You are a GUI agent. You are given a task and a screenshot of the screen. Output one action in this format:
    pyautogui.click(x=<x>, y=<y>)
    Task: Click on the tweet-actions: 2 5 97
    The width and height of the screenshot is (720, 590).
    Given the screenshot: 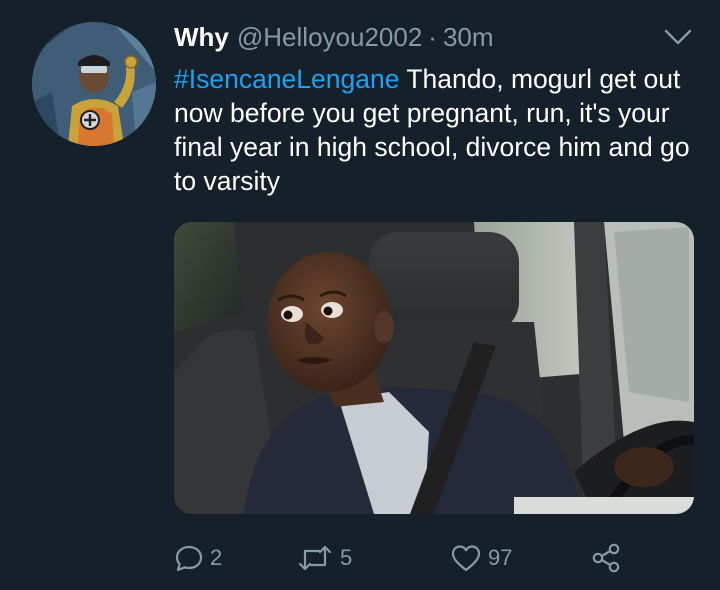 What is the action you would take?
    pyautogui.click(x=434, y=558)
    